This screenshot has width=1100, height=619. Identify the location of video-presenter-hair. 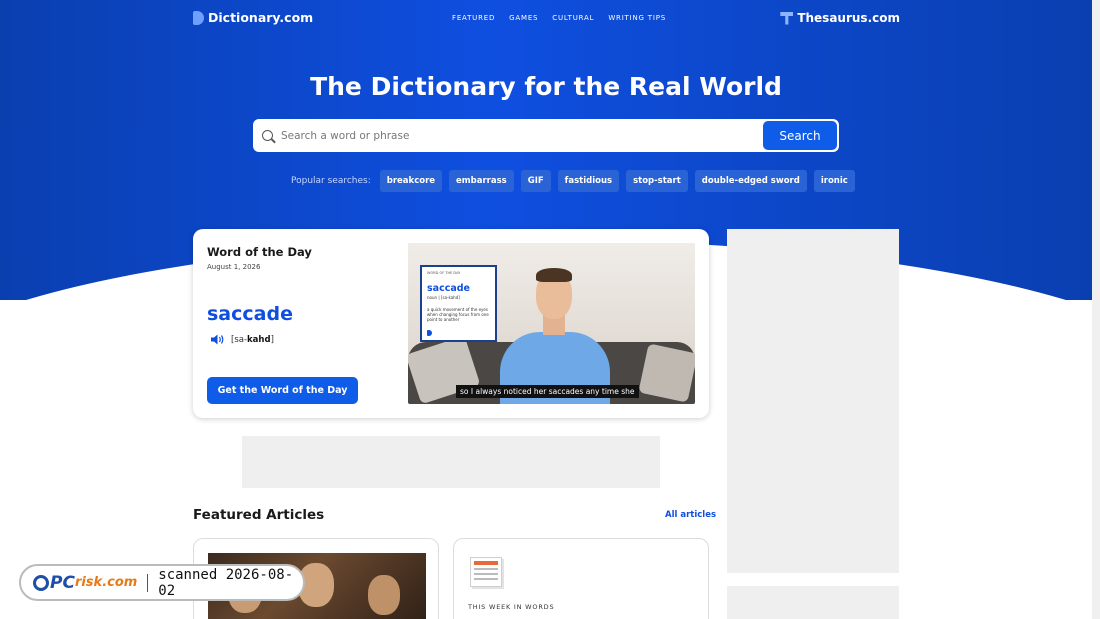
(554, 275).